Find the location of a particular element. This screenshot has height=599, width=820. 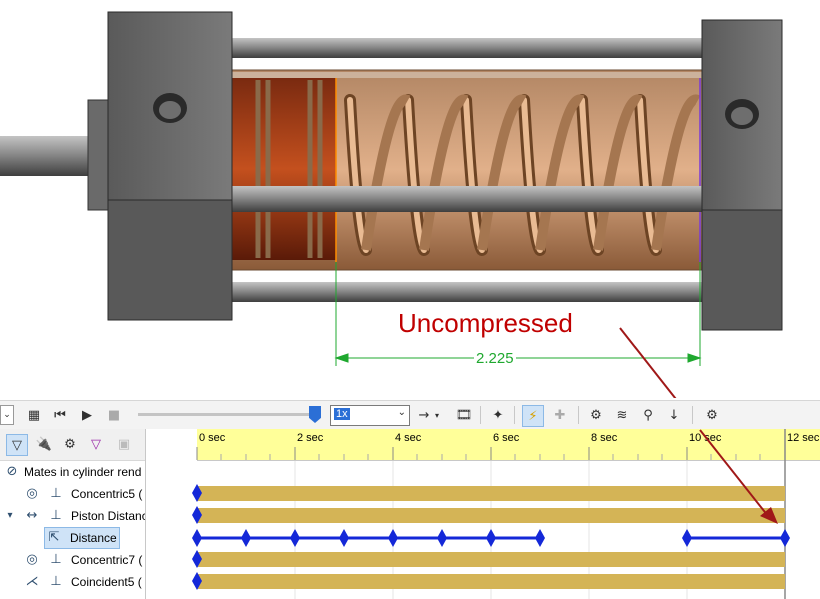

filter-selected-icon: ⚙ is located at coordinates (70, 444).